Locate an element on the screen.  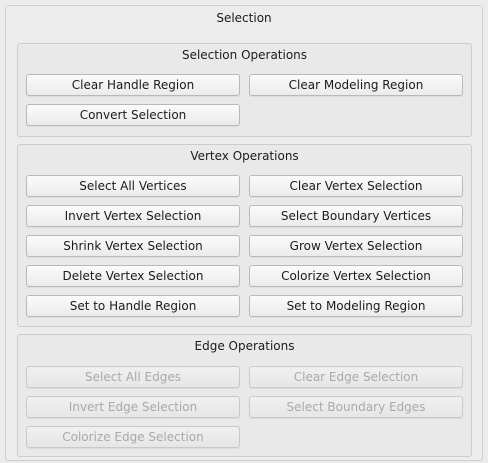
grow-vertex-selection-button: Grow Vertex Selection is located at coordinates (356, 246).